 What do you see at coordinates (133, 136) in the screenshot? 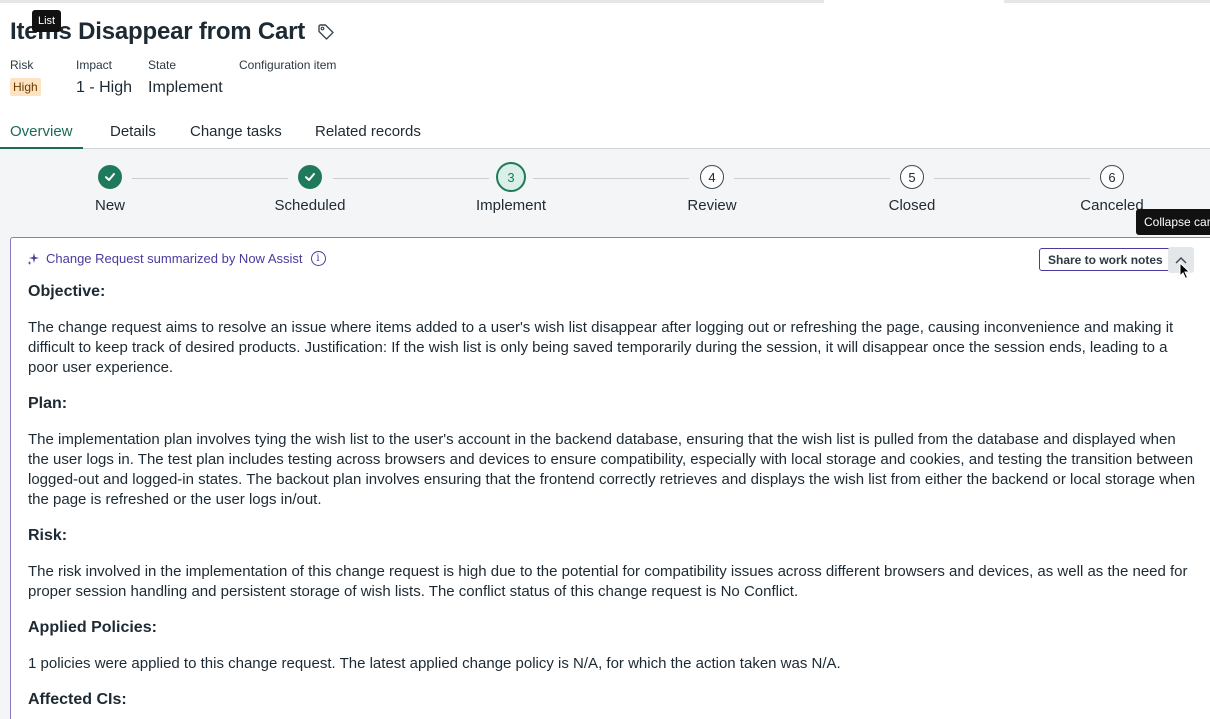
I see `tab-details: Details` at bounding box center [133, 136].